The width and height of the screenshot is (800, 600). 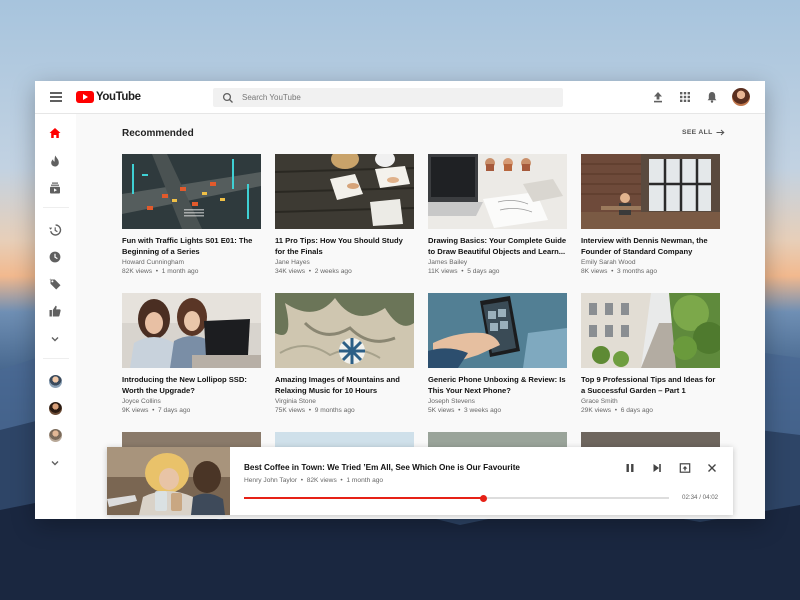 I want to click on video-author: Howard Cunningham, so click(x=191, y=262).